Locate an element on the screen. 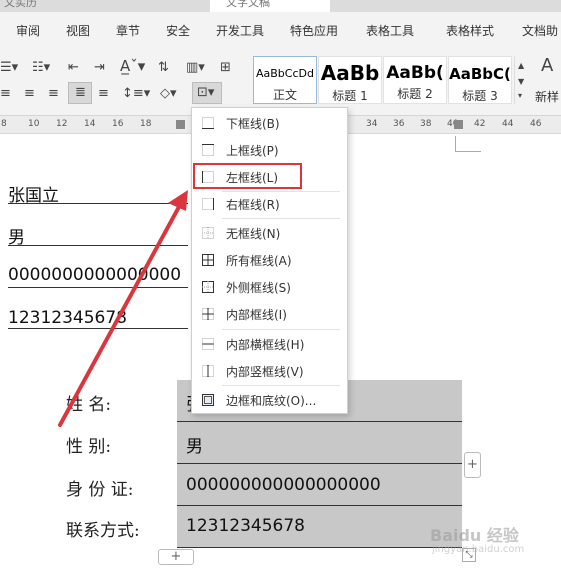 This screenshot has width=561, height=577. tab-doc-helper: 文档助 is located at coordinates (540, 30).